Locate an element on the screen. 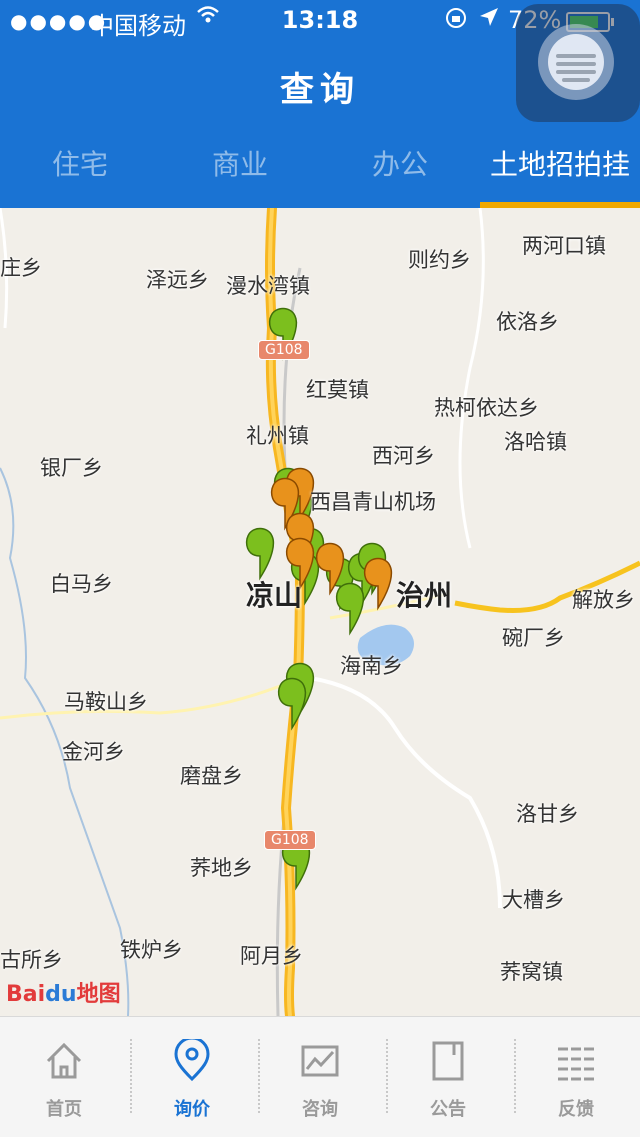 This screenshot has height=1137, width=640. rotation-lock-icon is located at coordinates (456, 21).